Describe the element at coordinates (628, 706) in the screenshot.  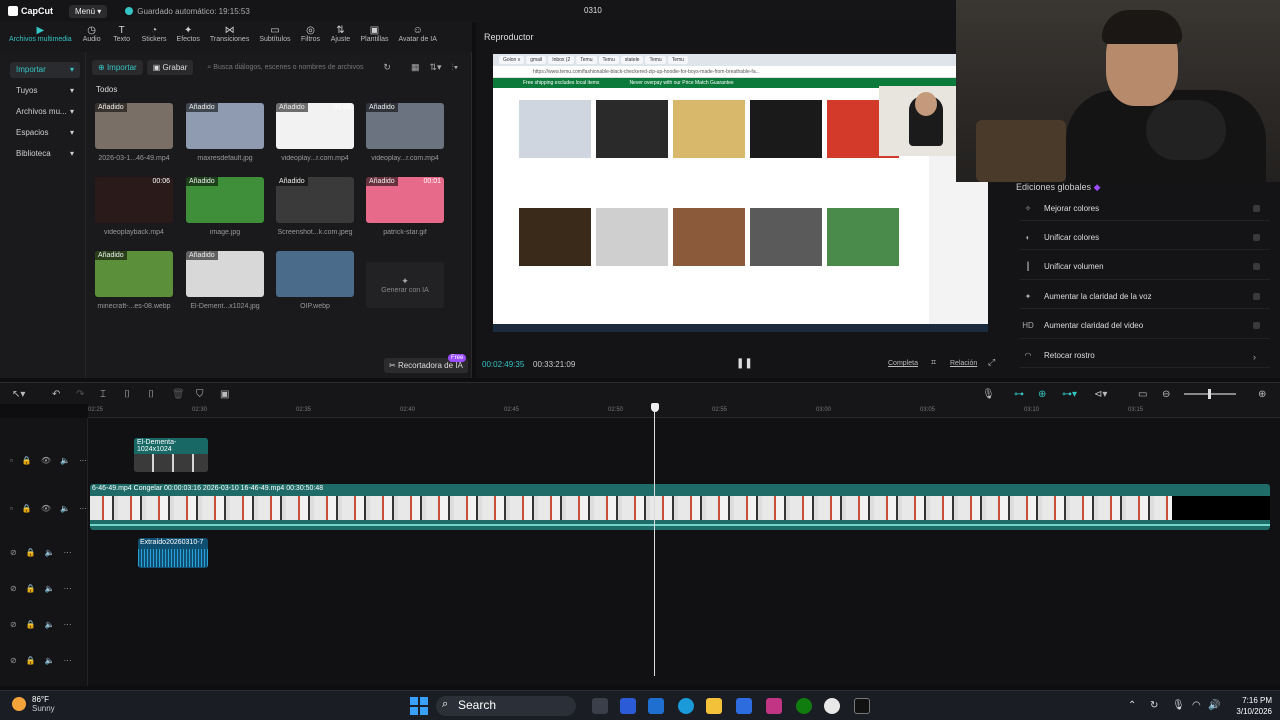
I see `zoom-app-icon` at that location.